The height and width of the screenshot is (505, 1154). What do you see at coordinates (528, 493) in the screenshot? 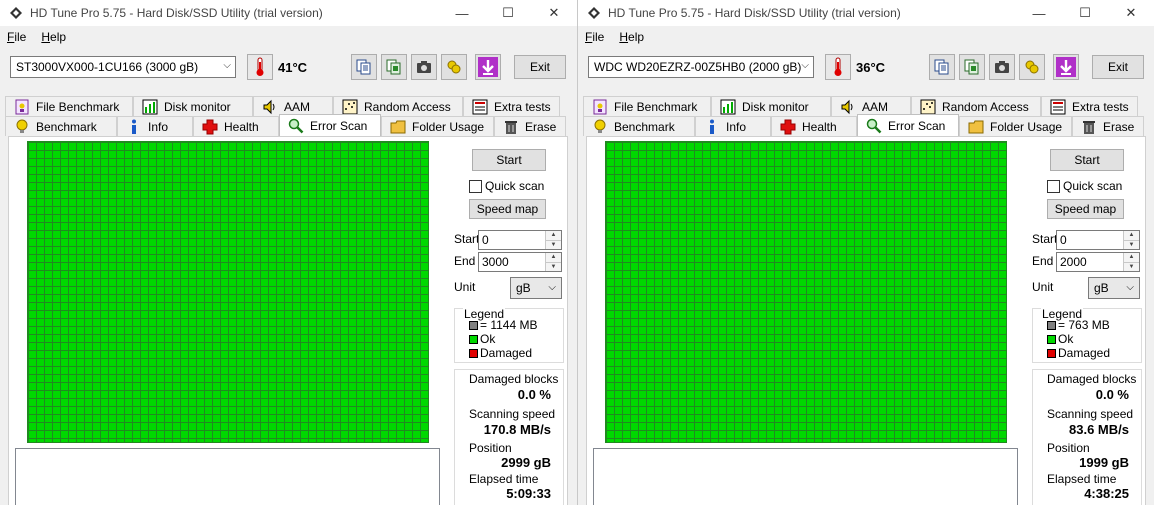
I see `elapsed-time-value: 5:09:33` at bounding box center [528, 493].